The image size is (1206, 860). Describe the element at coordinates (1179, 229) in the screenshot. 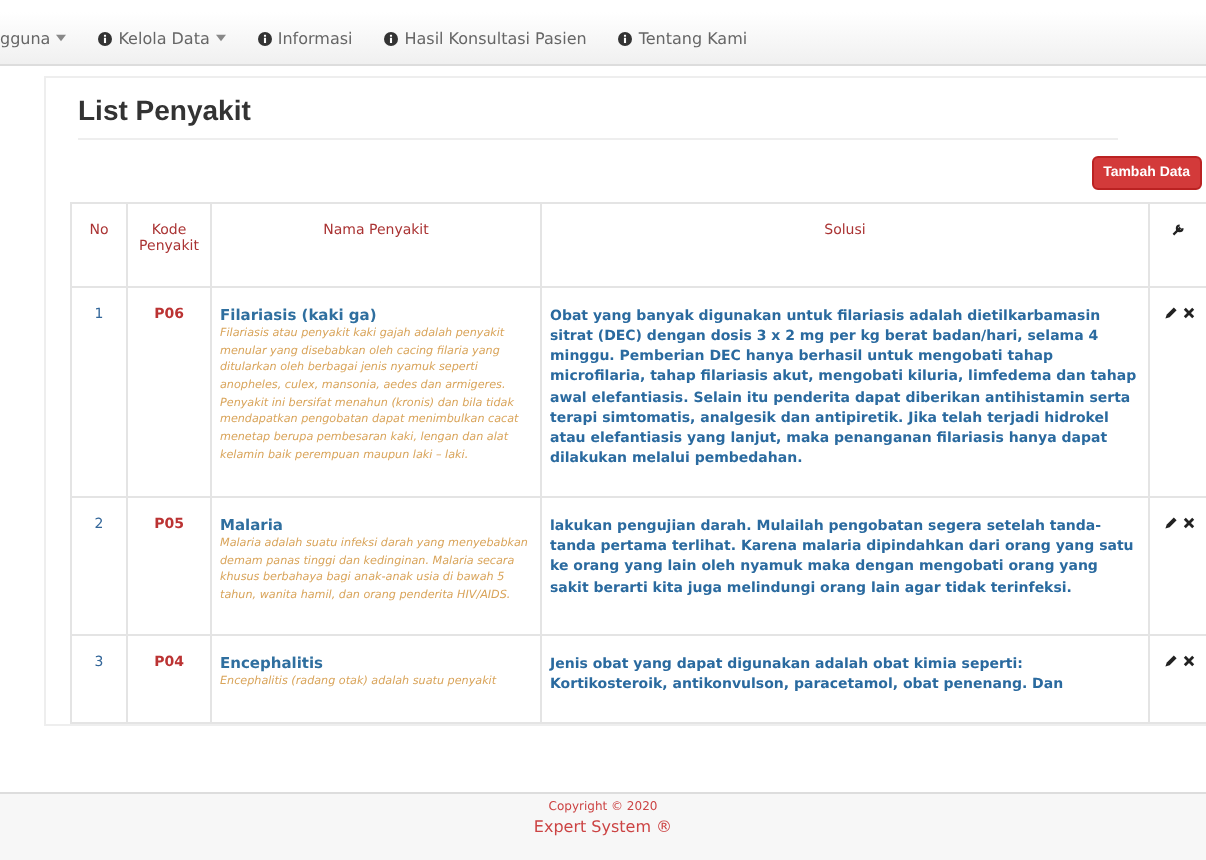

I see `wrench-icon` at that location.